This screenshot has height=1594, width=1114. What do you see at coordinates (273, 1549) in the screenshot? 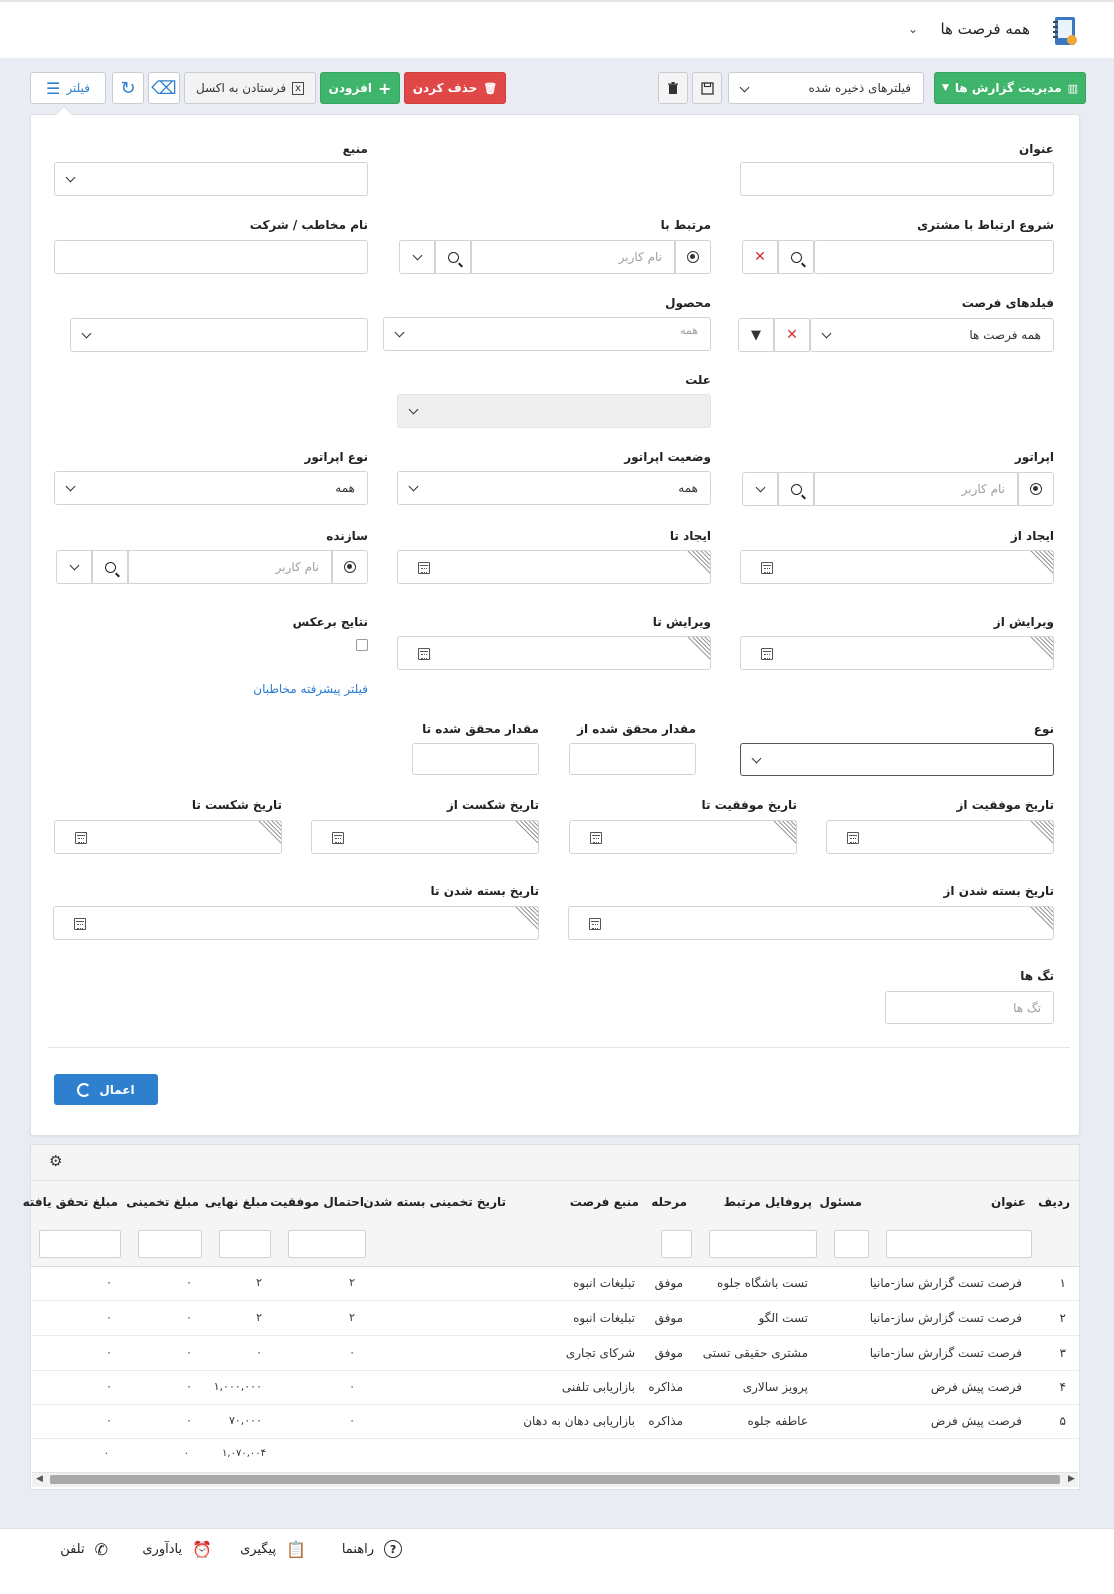
I see `footer-followup: 📋 پیگیری` at bounding box center [273, 1549].